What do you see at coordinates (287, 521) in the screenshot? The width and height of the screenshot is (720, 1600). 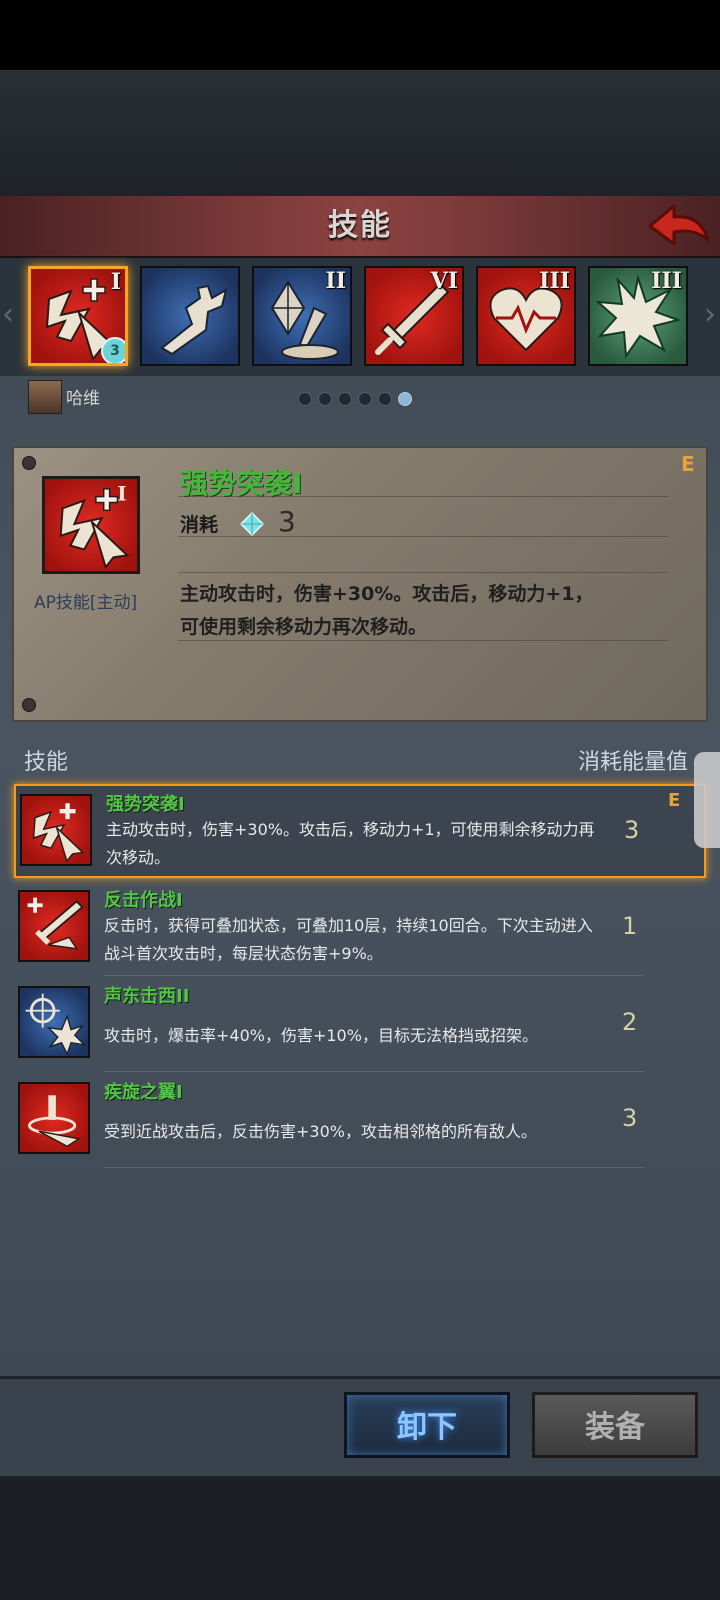 I see `cost-value: 3` at bounding box center [287, 521].